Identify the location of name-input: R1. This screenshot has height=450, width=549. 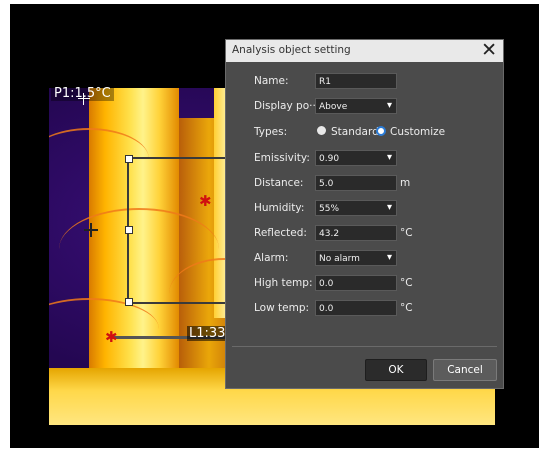
(356, 81).